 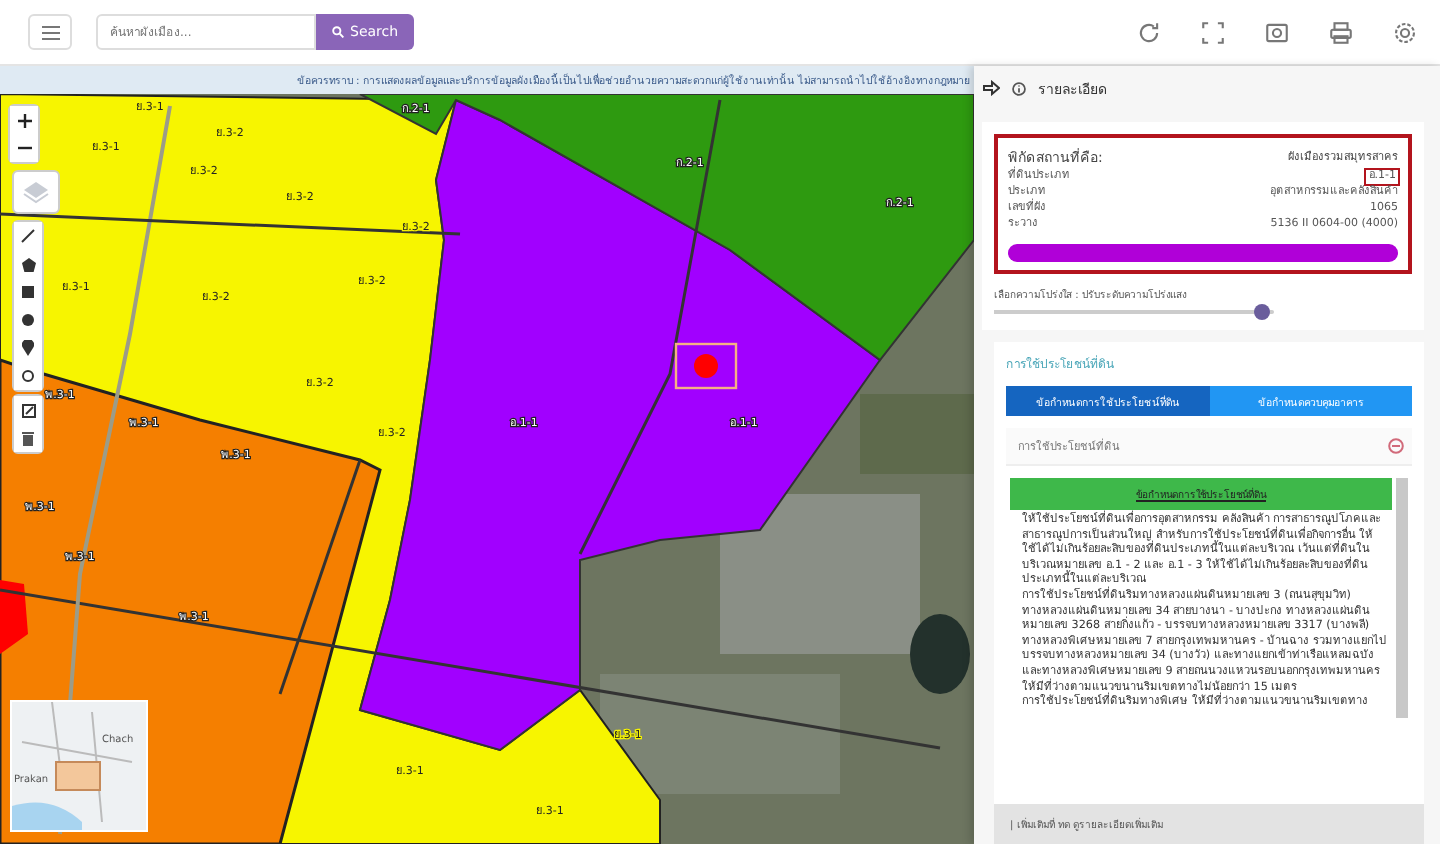 I want to click on info-icon, so click(x=1019, y=88).